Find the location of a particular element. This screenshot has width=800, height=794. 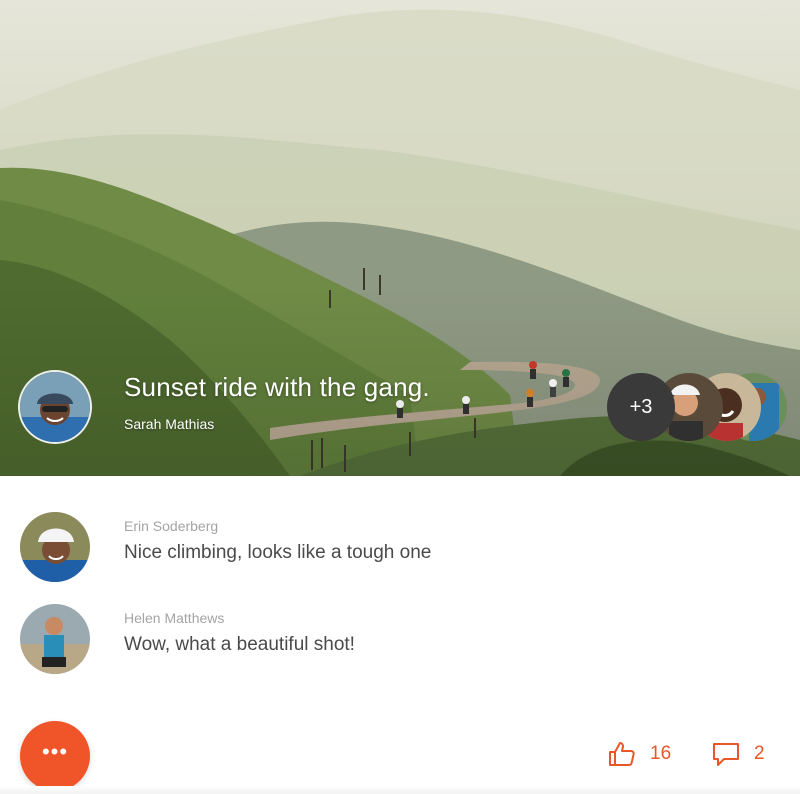

participants-stack: +3 is located at coordinates (697, 407).